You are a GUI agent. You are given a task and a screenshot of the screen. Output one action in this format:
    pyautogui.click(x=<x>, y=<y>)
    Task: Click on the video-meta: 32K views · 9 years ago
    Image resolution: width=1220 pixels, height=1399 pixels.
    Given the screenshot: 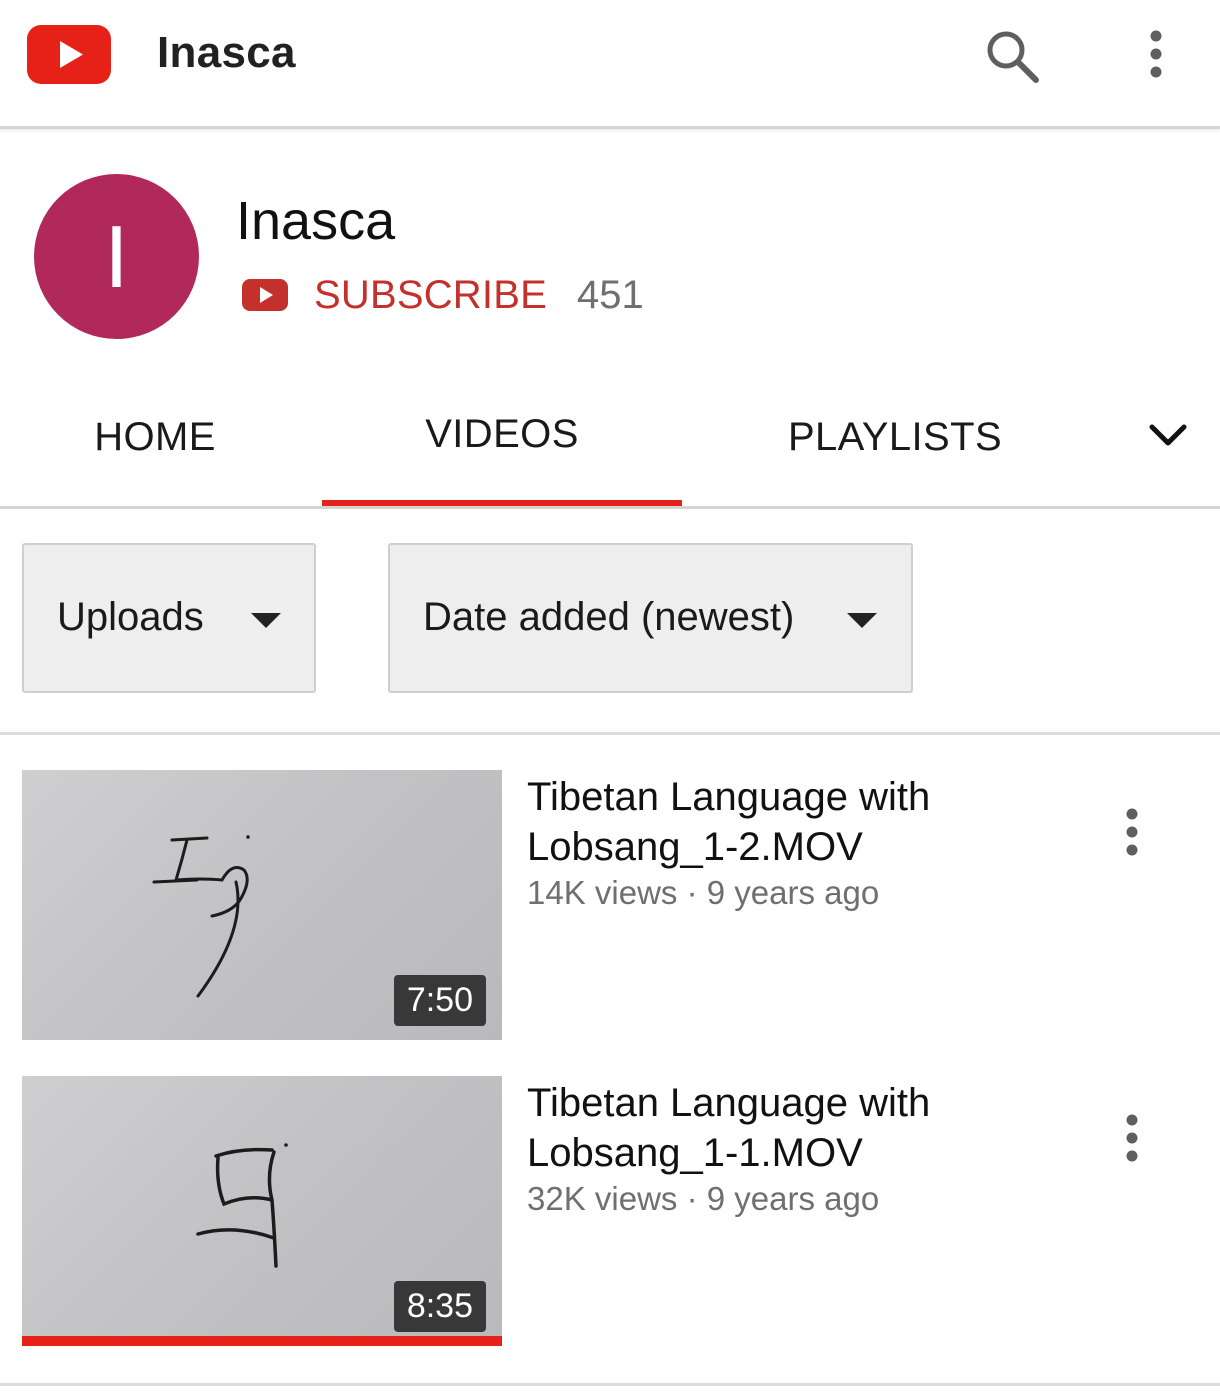 What is the action you would take?
    pyautogui.click(x=703, y=1199)
    